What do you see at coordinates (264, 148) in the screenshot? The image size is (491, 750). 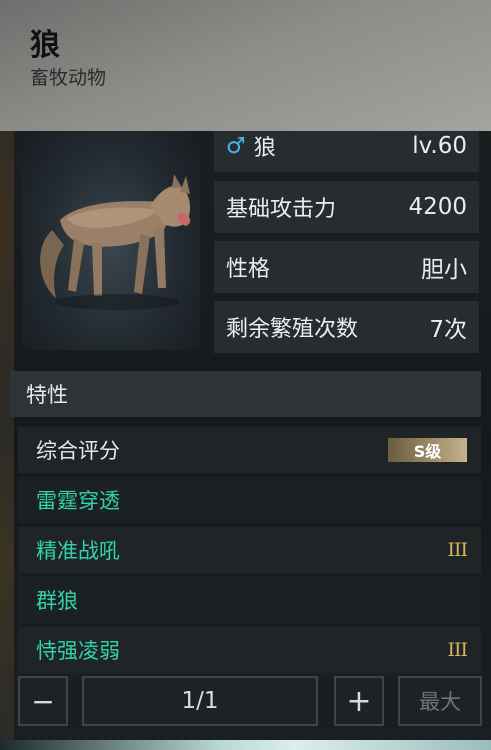 I see `stat-species-label: 狼` at bounding box center [264, 148].